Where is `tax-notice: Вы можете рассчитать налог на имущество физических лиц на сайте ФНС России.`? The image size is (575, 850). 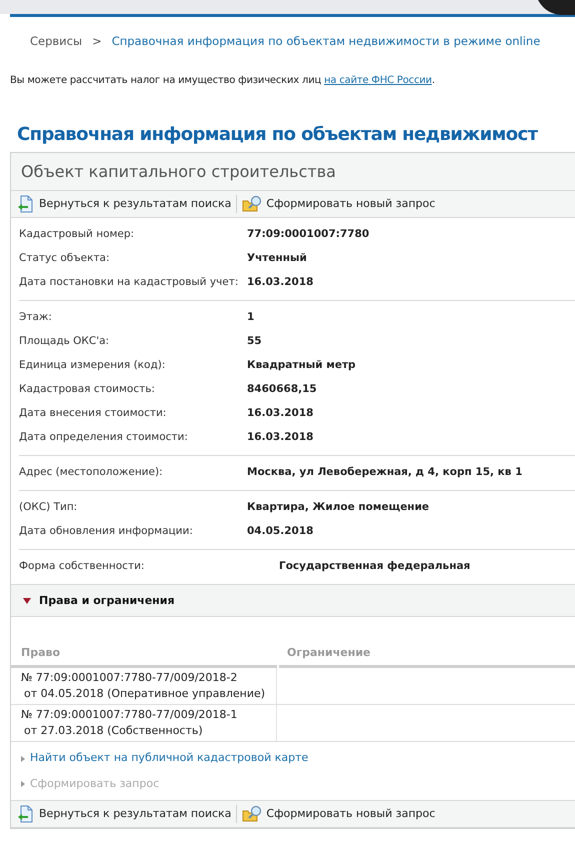
tax-notice: Вы можете рассчитать налог на имущество физических лиц на сайте ФНС России. is located at coordinates (222, 81).